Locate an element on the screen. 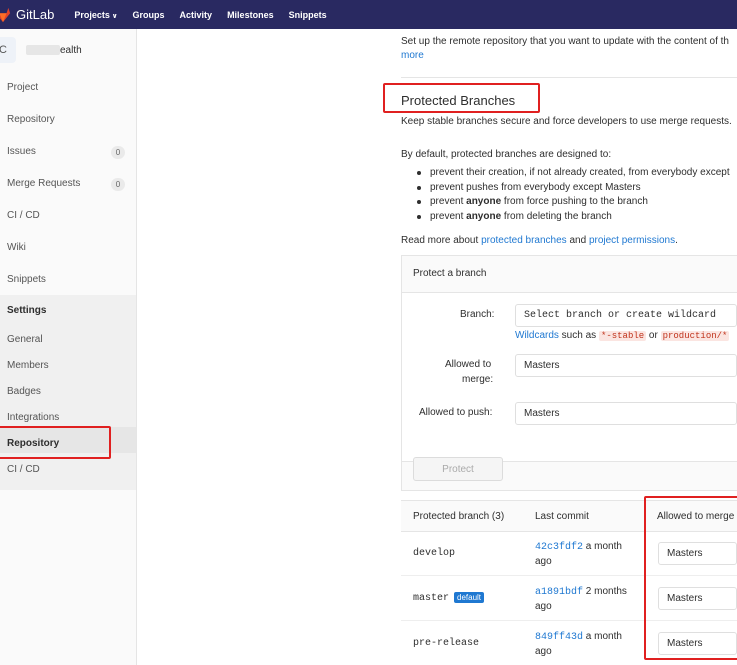  bullet-delete-pre: prevent is located at coordinates (448, 216).